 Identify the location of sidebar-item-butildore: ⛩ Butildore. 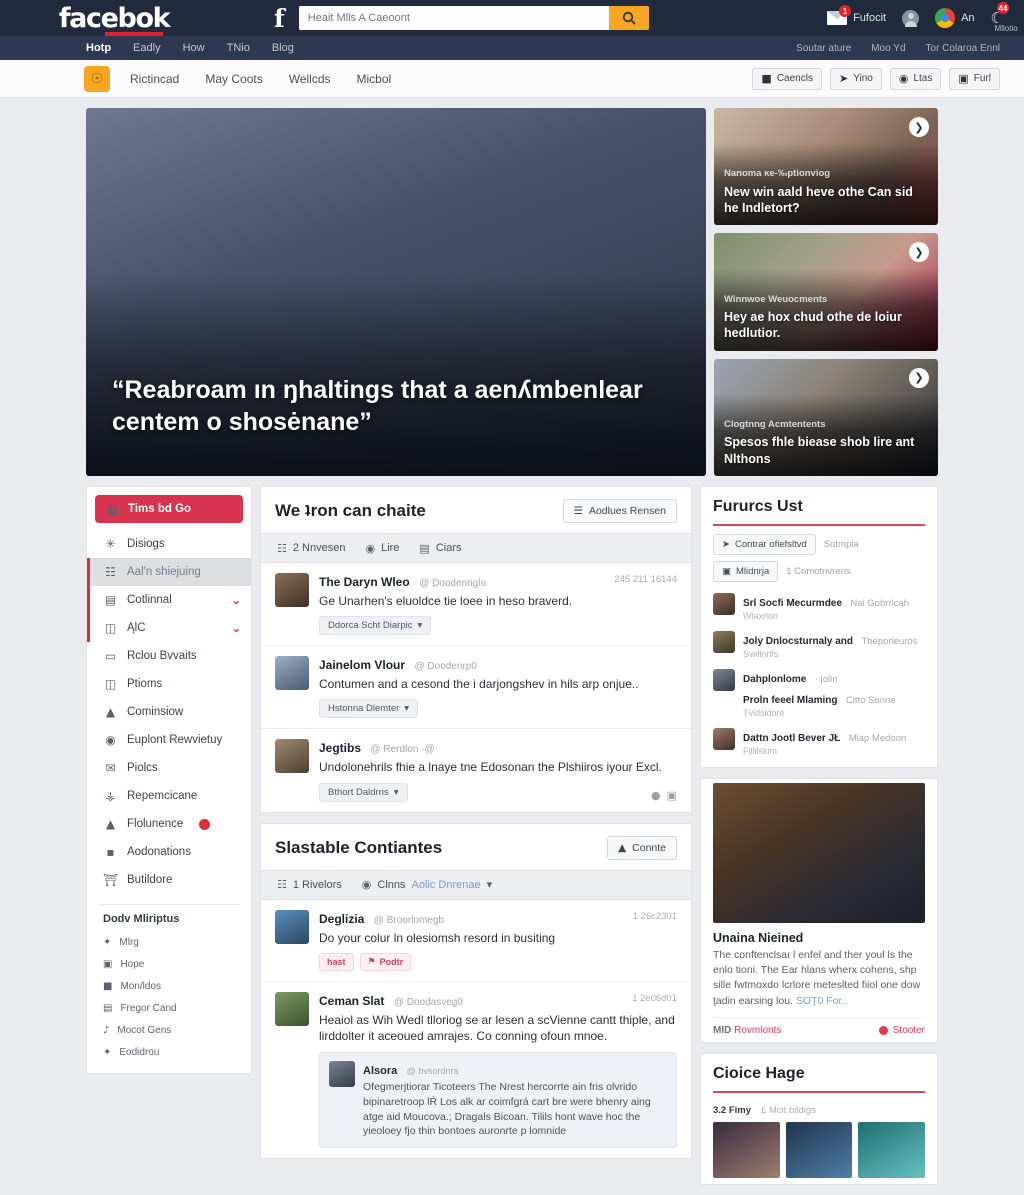
(169, 880).